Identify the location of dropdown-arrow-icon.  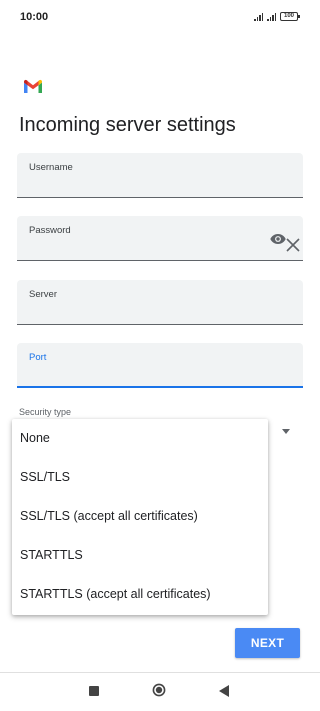
(286, 431).